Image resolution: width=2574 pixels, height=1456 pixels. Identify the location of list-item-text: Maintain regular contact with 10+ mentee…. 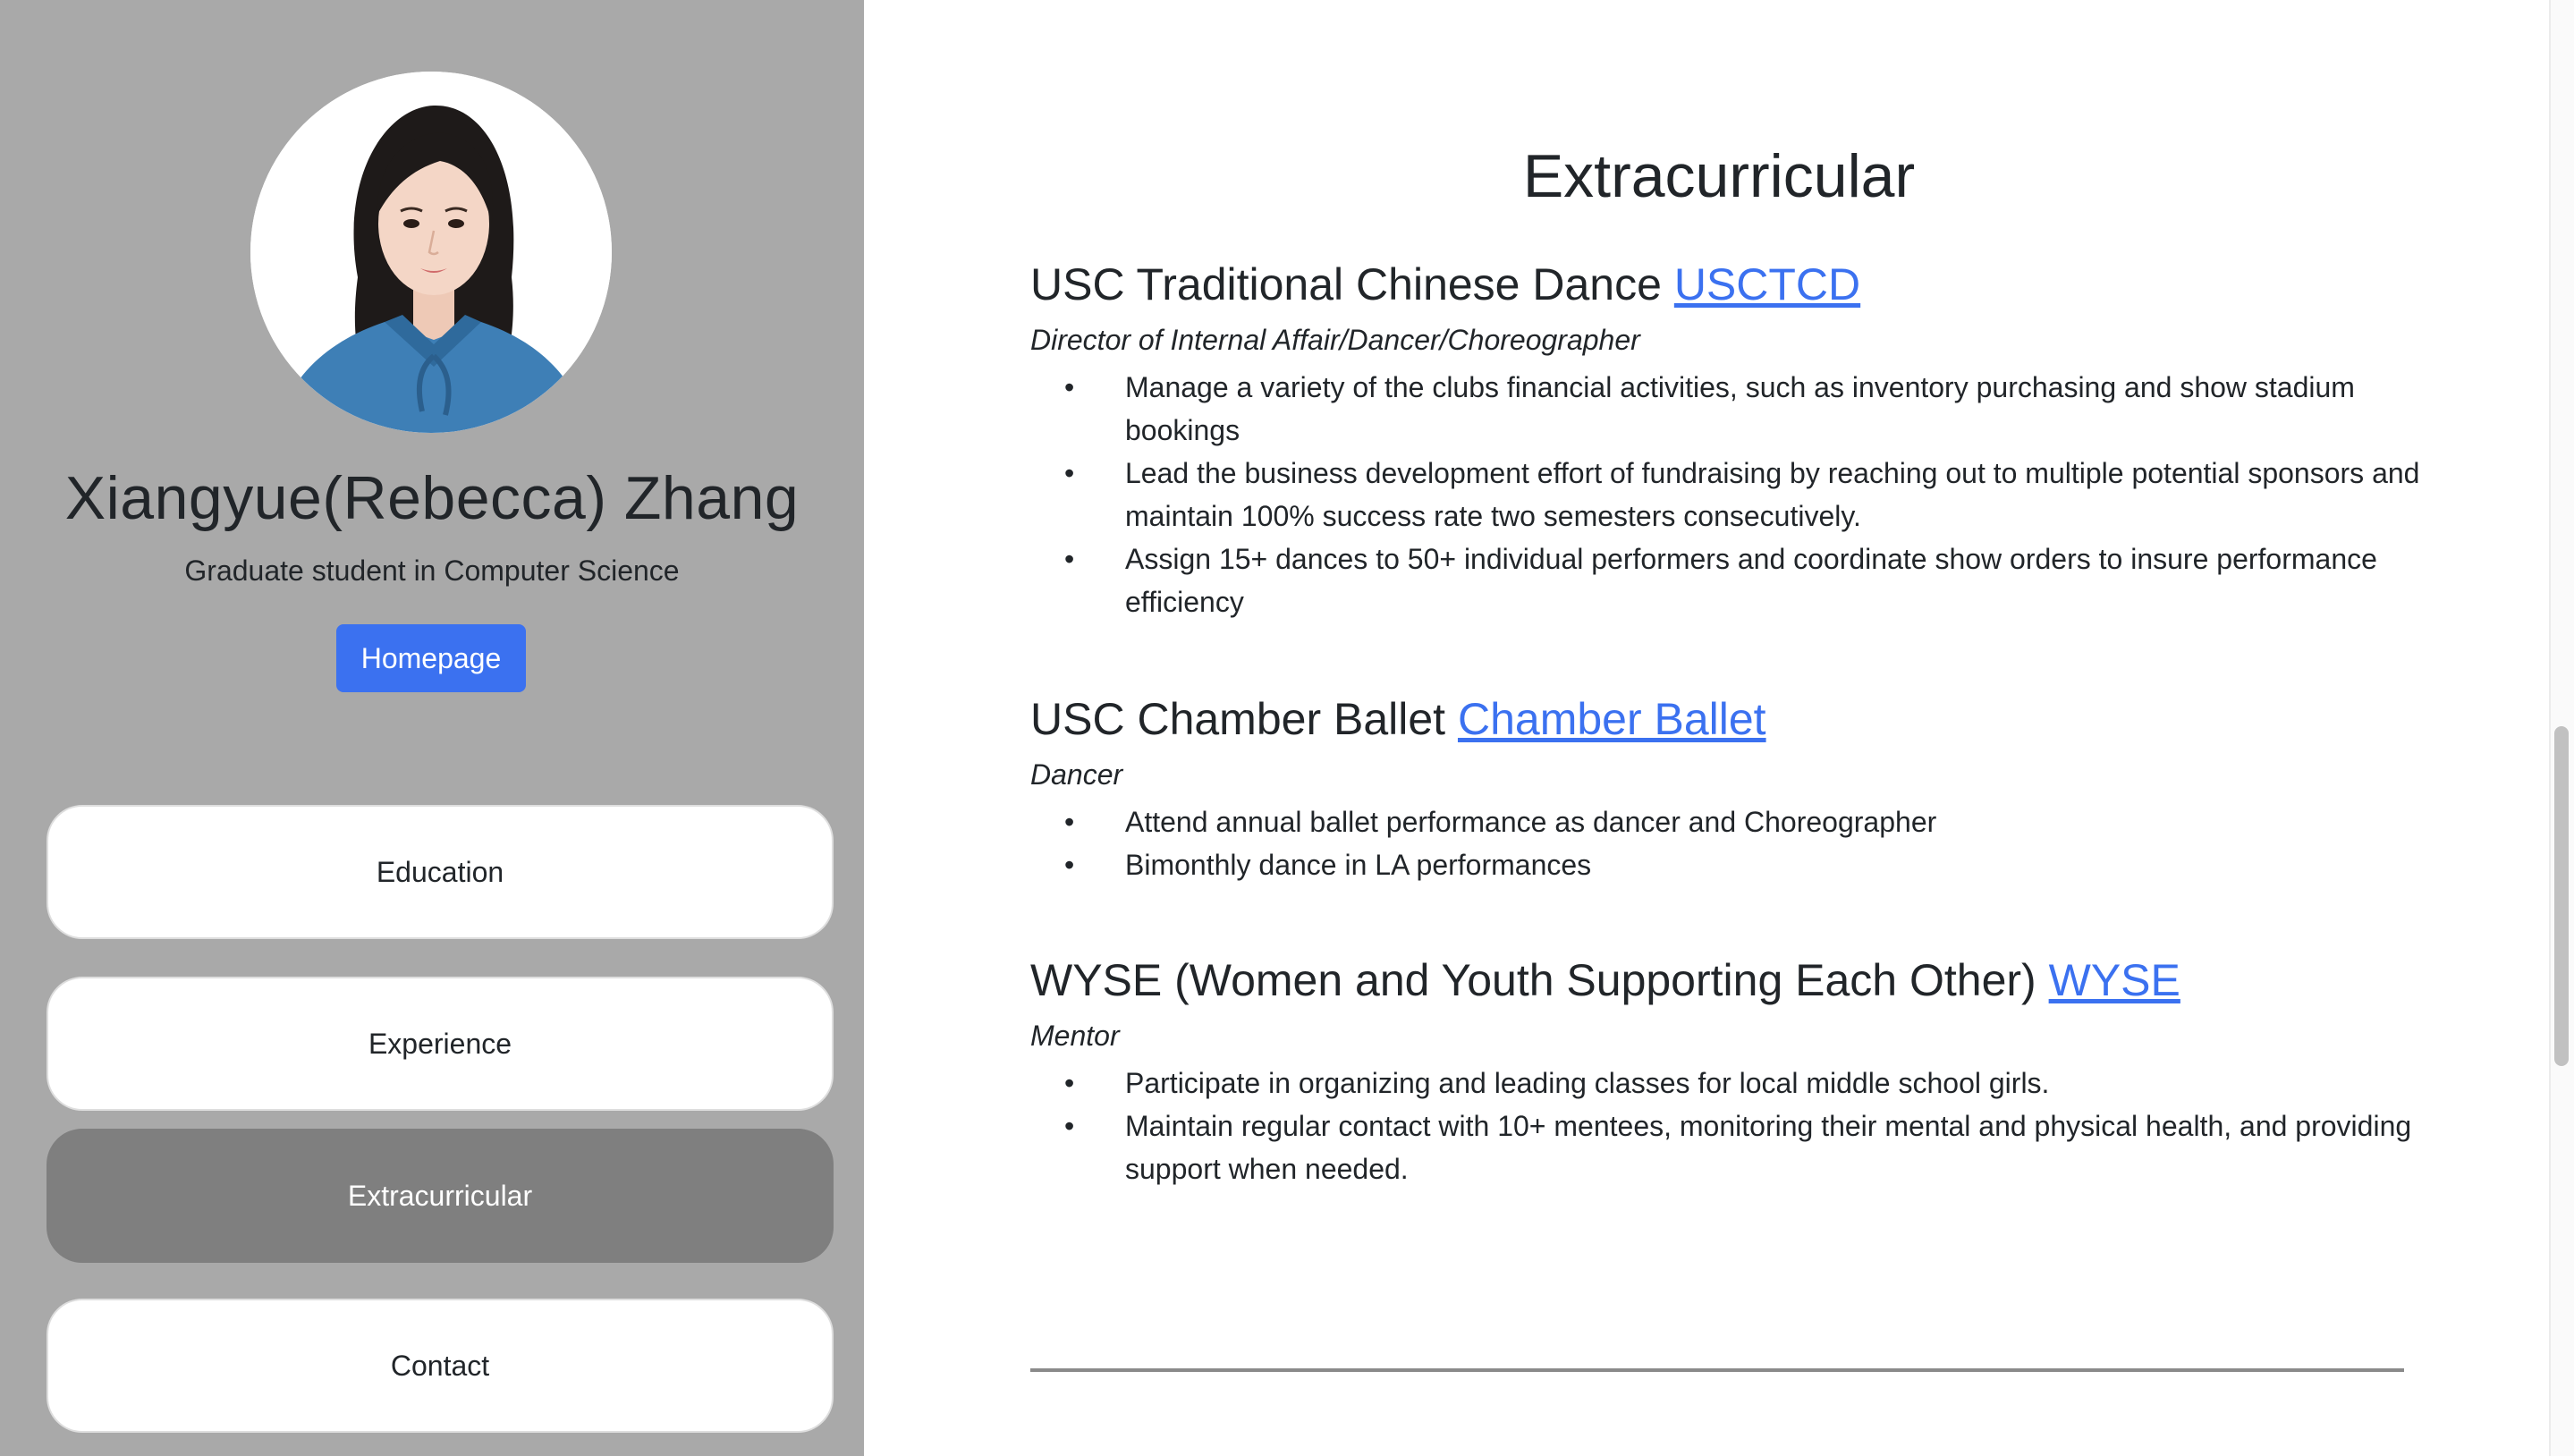
(1768, 1147).